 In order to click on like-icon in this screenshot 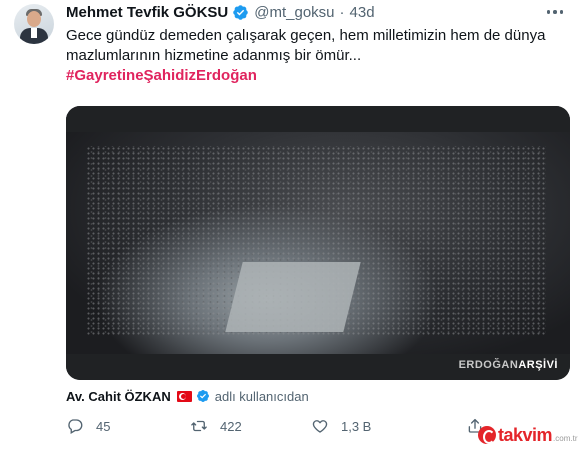, I will do `click(320, 426)`.